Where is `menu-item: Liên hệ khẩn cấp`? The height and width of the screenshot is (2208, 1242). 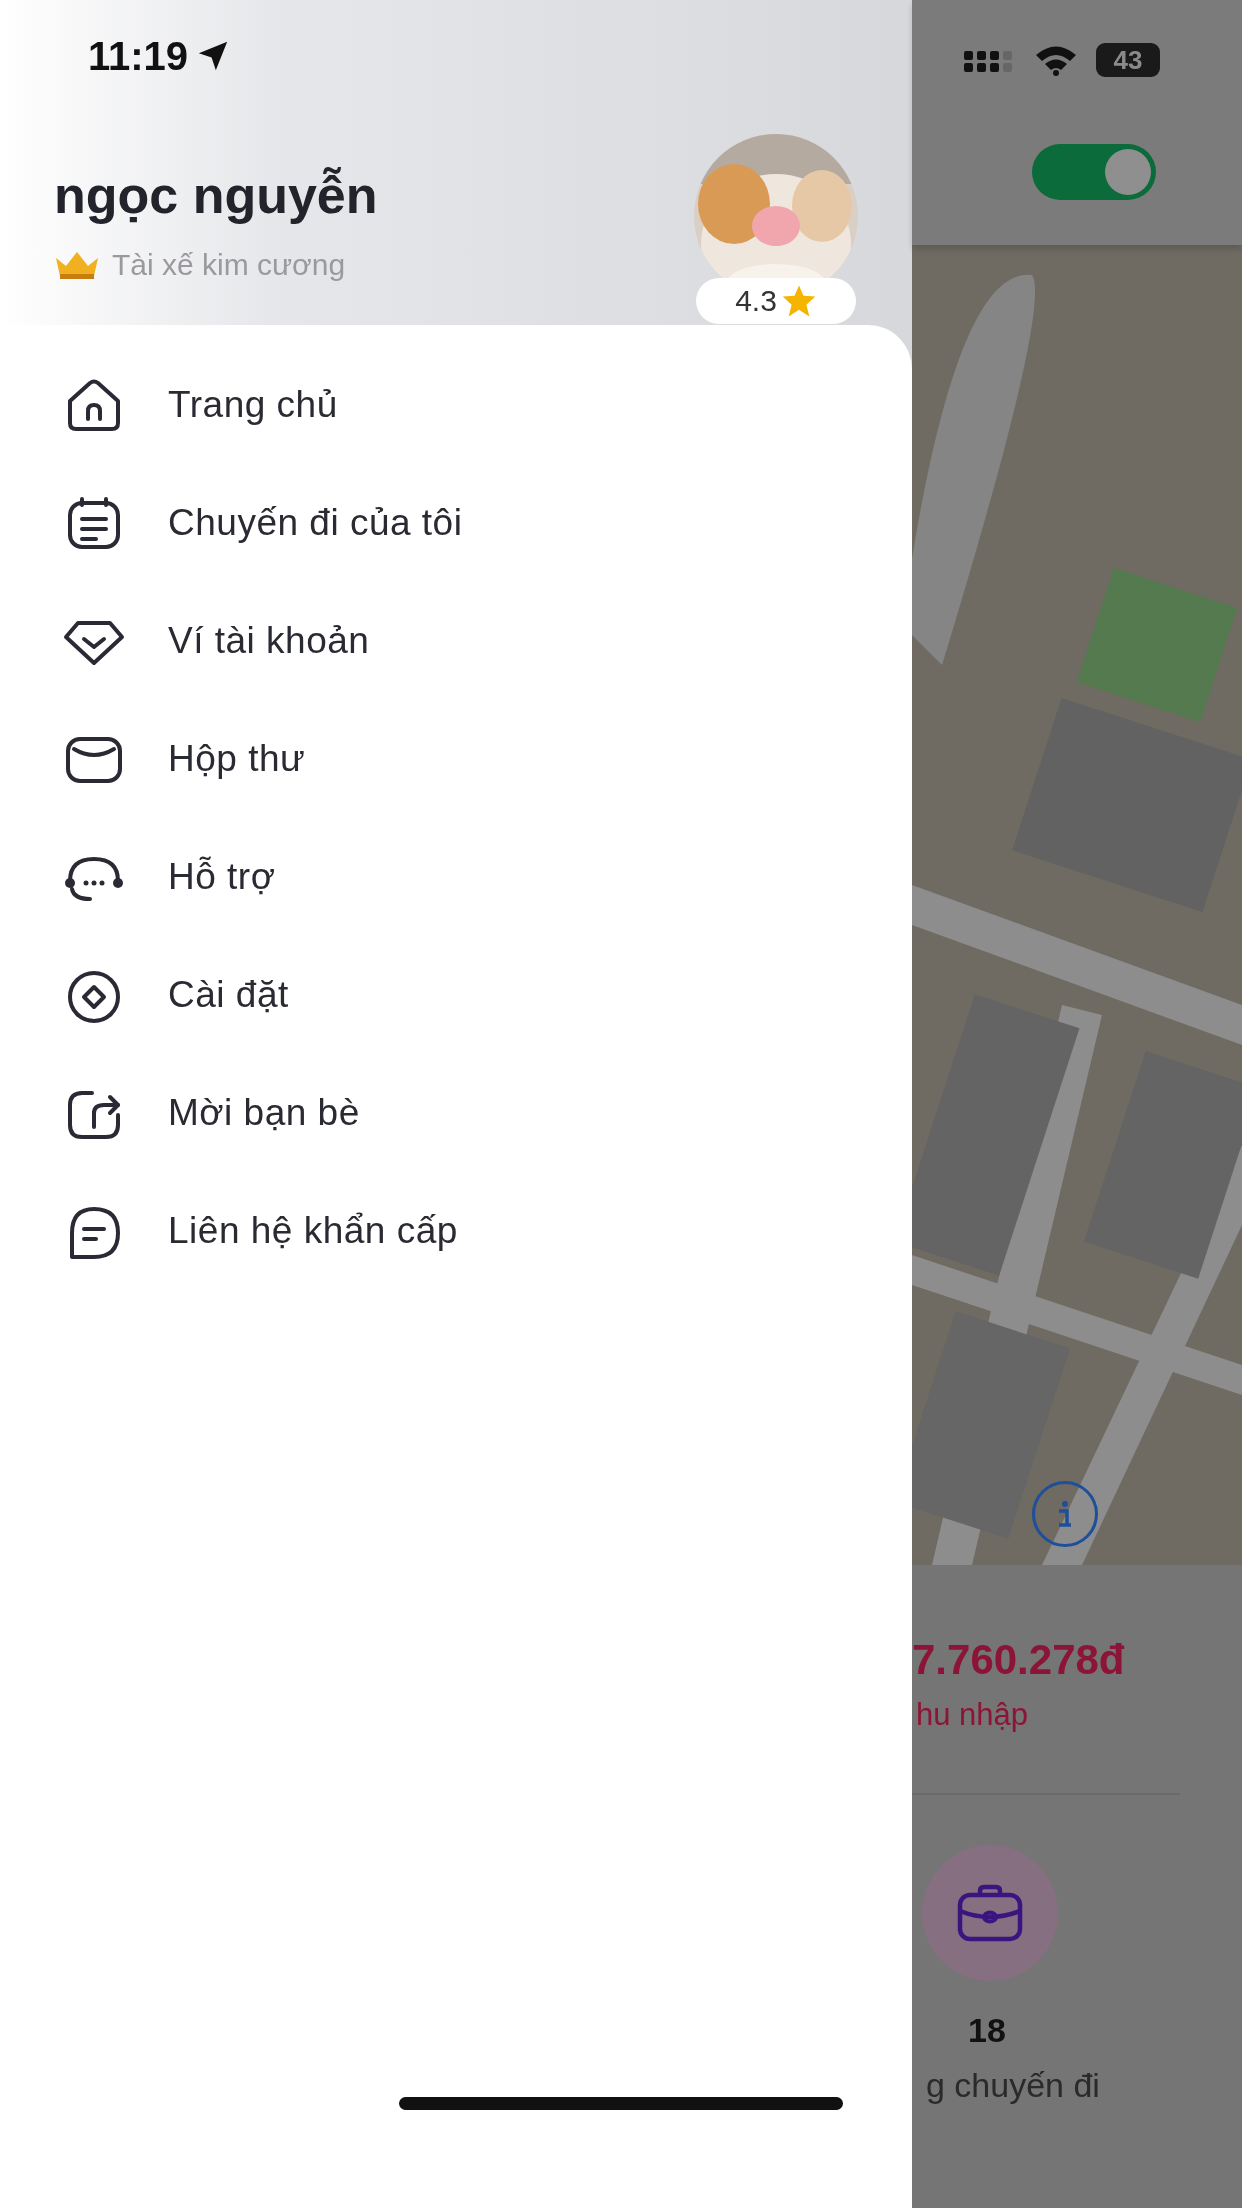
menu-item: Liên hệ khẩn cấp is located at coordinates (456, 1231).